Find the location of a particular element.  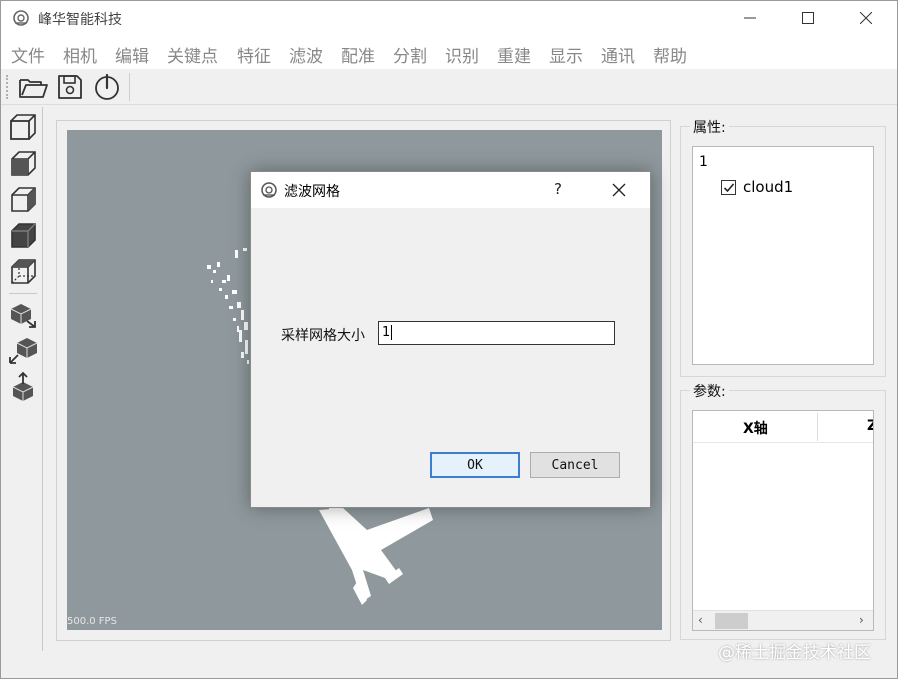

menu-bar: 文件 相机 编辑 关键点 特征 滤波 配准 分割 识别 重建 显示 通讯 帮助 is located at coordinates (449, 52).